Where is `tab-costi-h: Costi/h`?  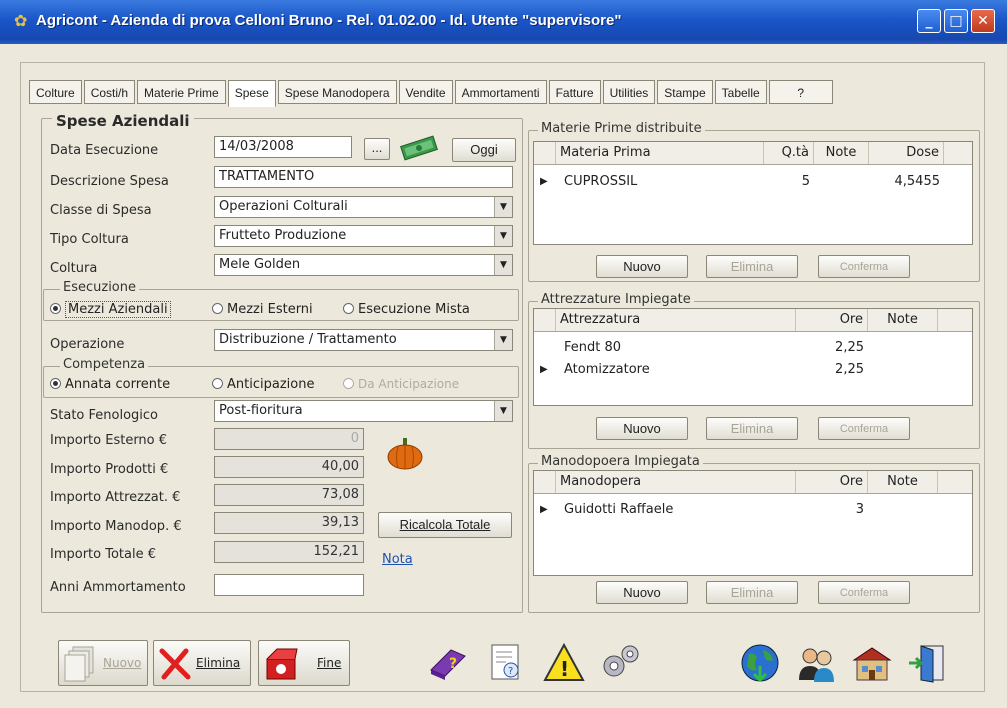
tab-costi-h: Costi/h is located at coordinates (109, 92).